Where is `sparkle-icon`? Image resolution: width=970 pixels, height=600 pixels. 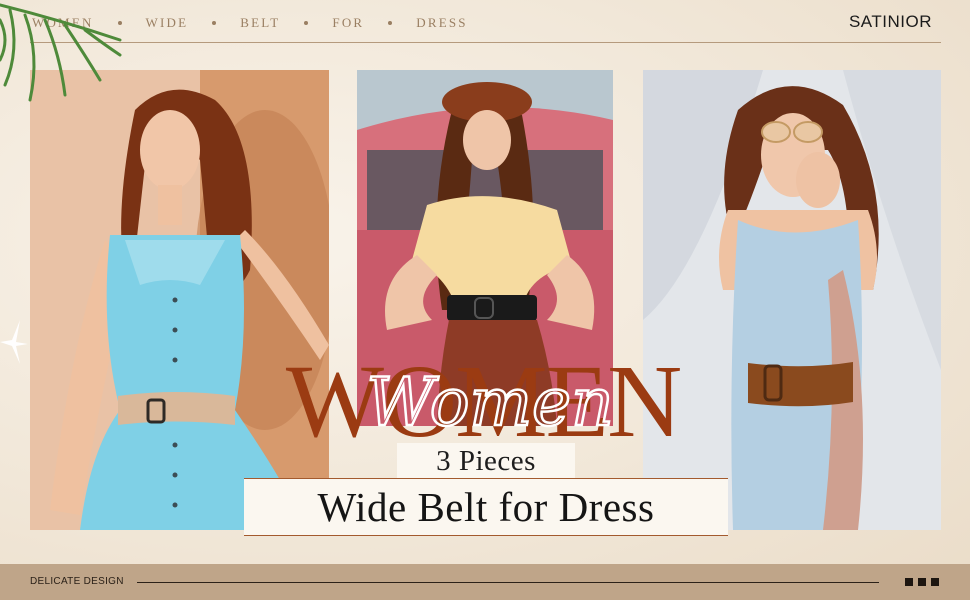
sparkle-icon is located at coordinates (14, 342).